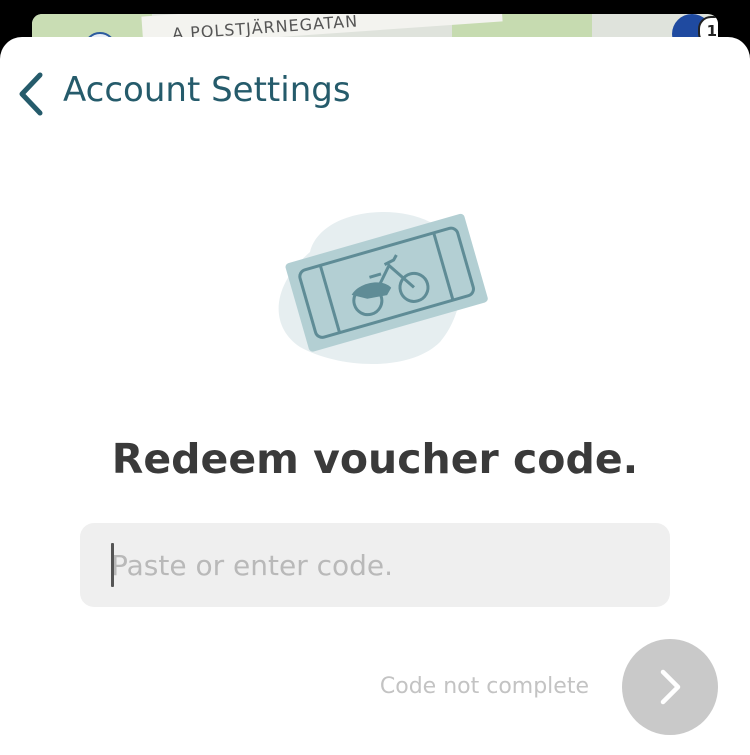 This screenshot has height=755, width=750. Describe the element at coordinates (381, 565) in the screenshot. I see `code-input` at that location.